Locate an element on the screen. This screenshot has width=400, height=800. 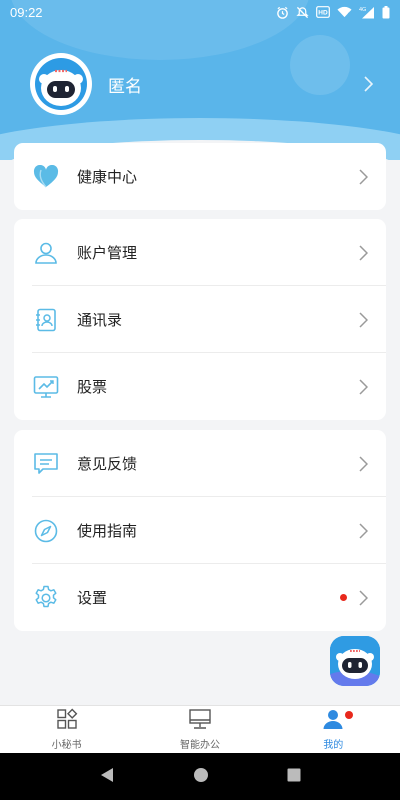
feedback-icon is located at coordinates (46, 464).